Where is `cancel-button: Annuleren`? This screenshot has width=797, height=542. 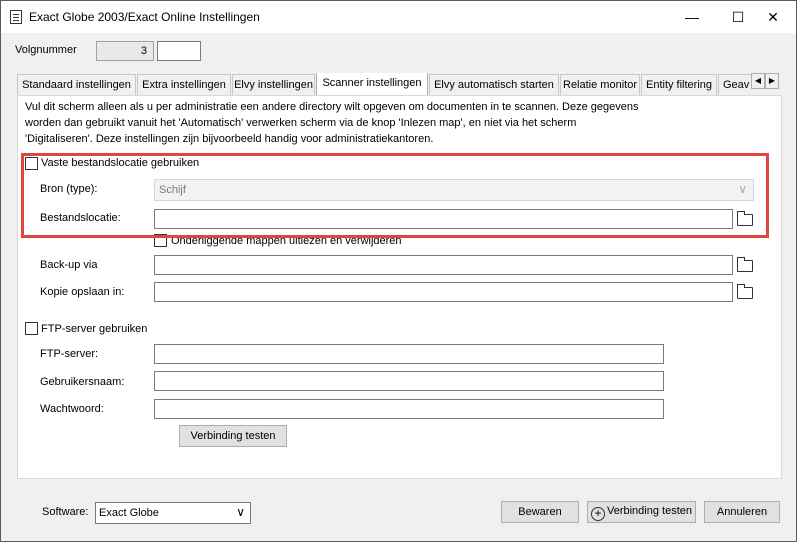 cancel-button: Annuleren is located at coordinates (742, 512).